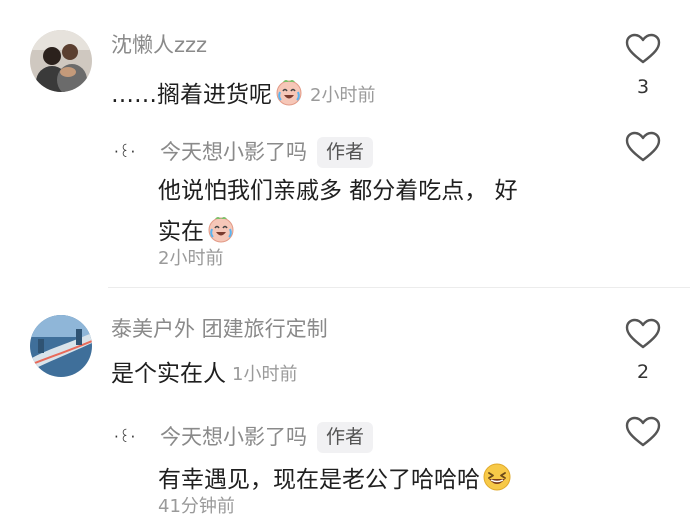 The height and width of the screenshot is (525, 690). I want to click on comment-text: 是个实在人 1小时前, so click(204, 374).